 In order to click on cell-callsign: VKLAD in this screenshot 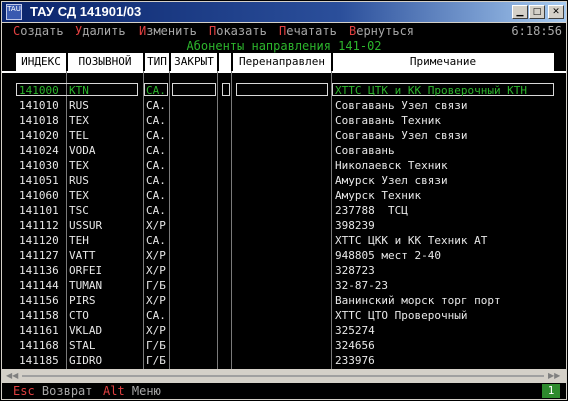, I will do `click(86, 330)`.